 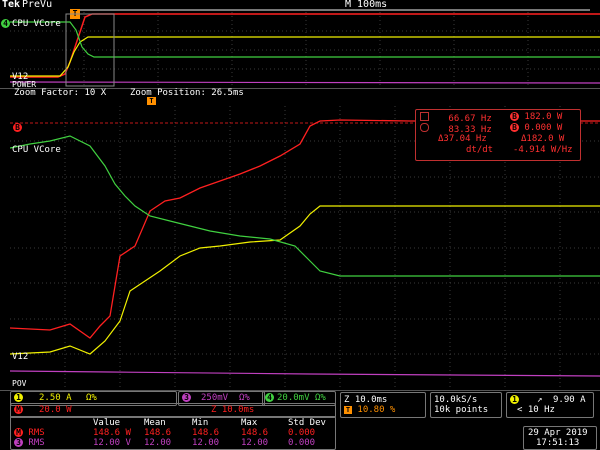 What do you see at coordinates (293, 398) in the screenshot?
I see `ch4-scale: 20.0mV` at bounding box center [293, 398].